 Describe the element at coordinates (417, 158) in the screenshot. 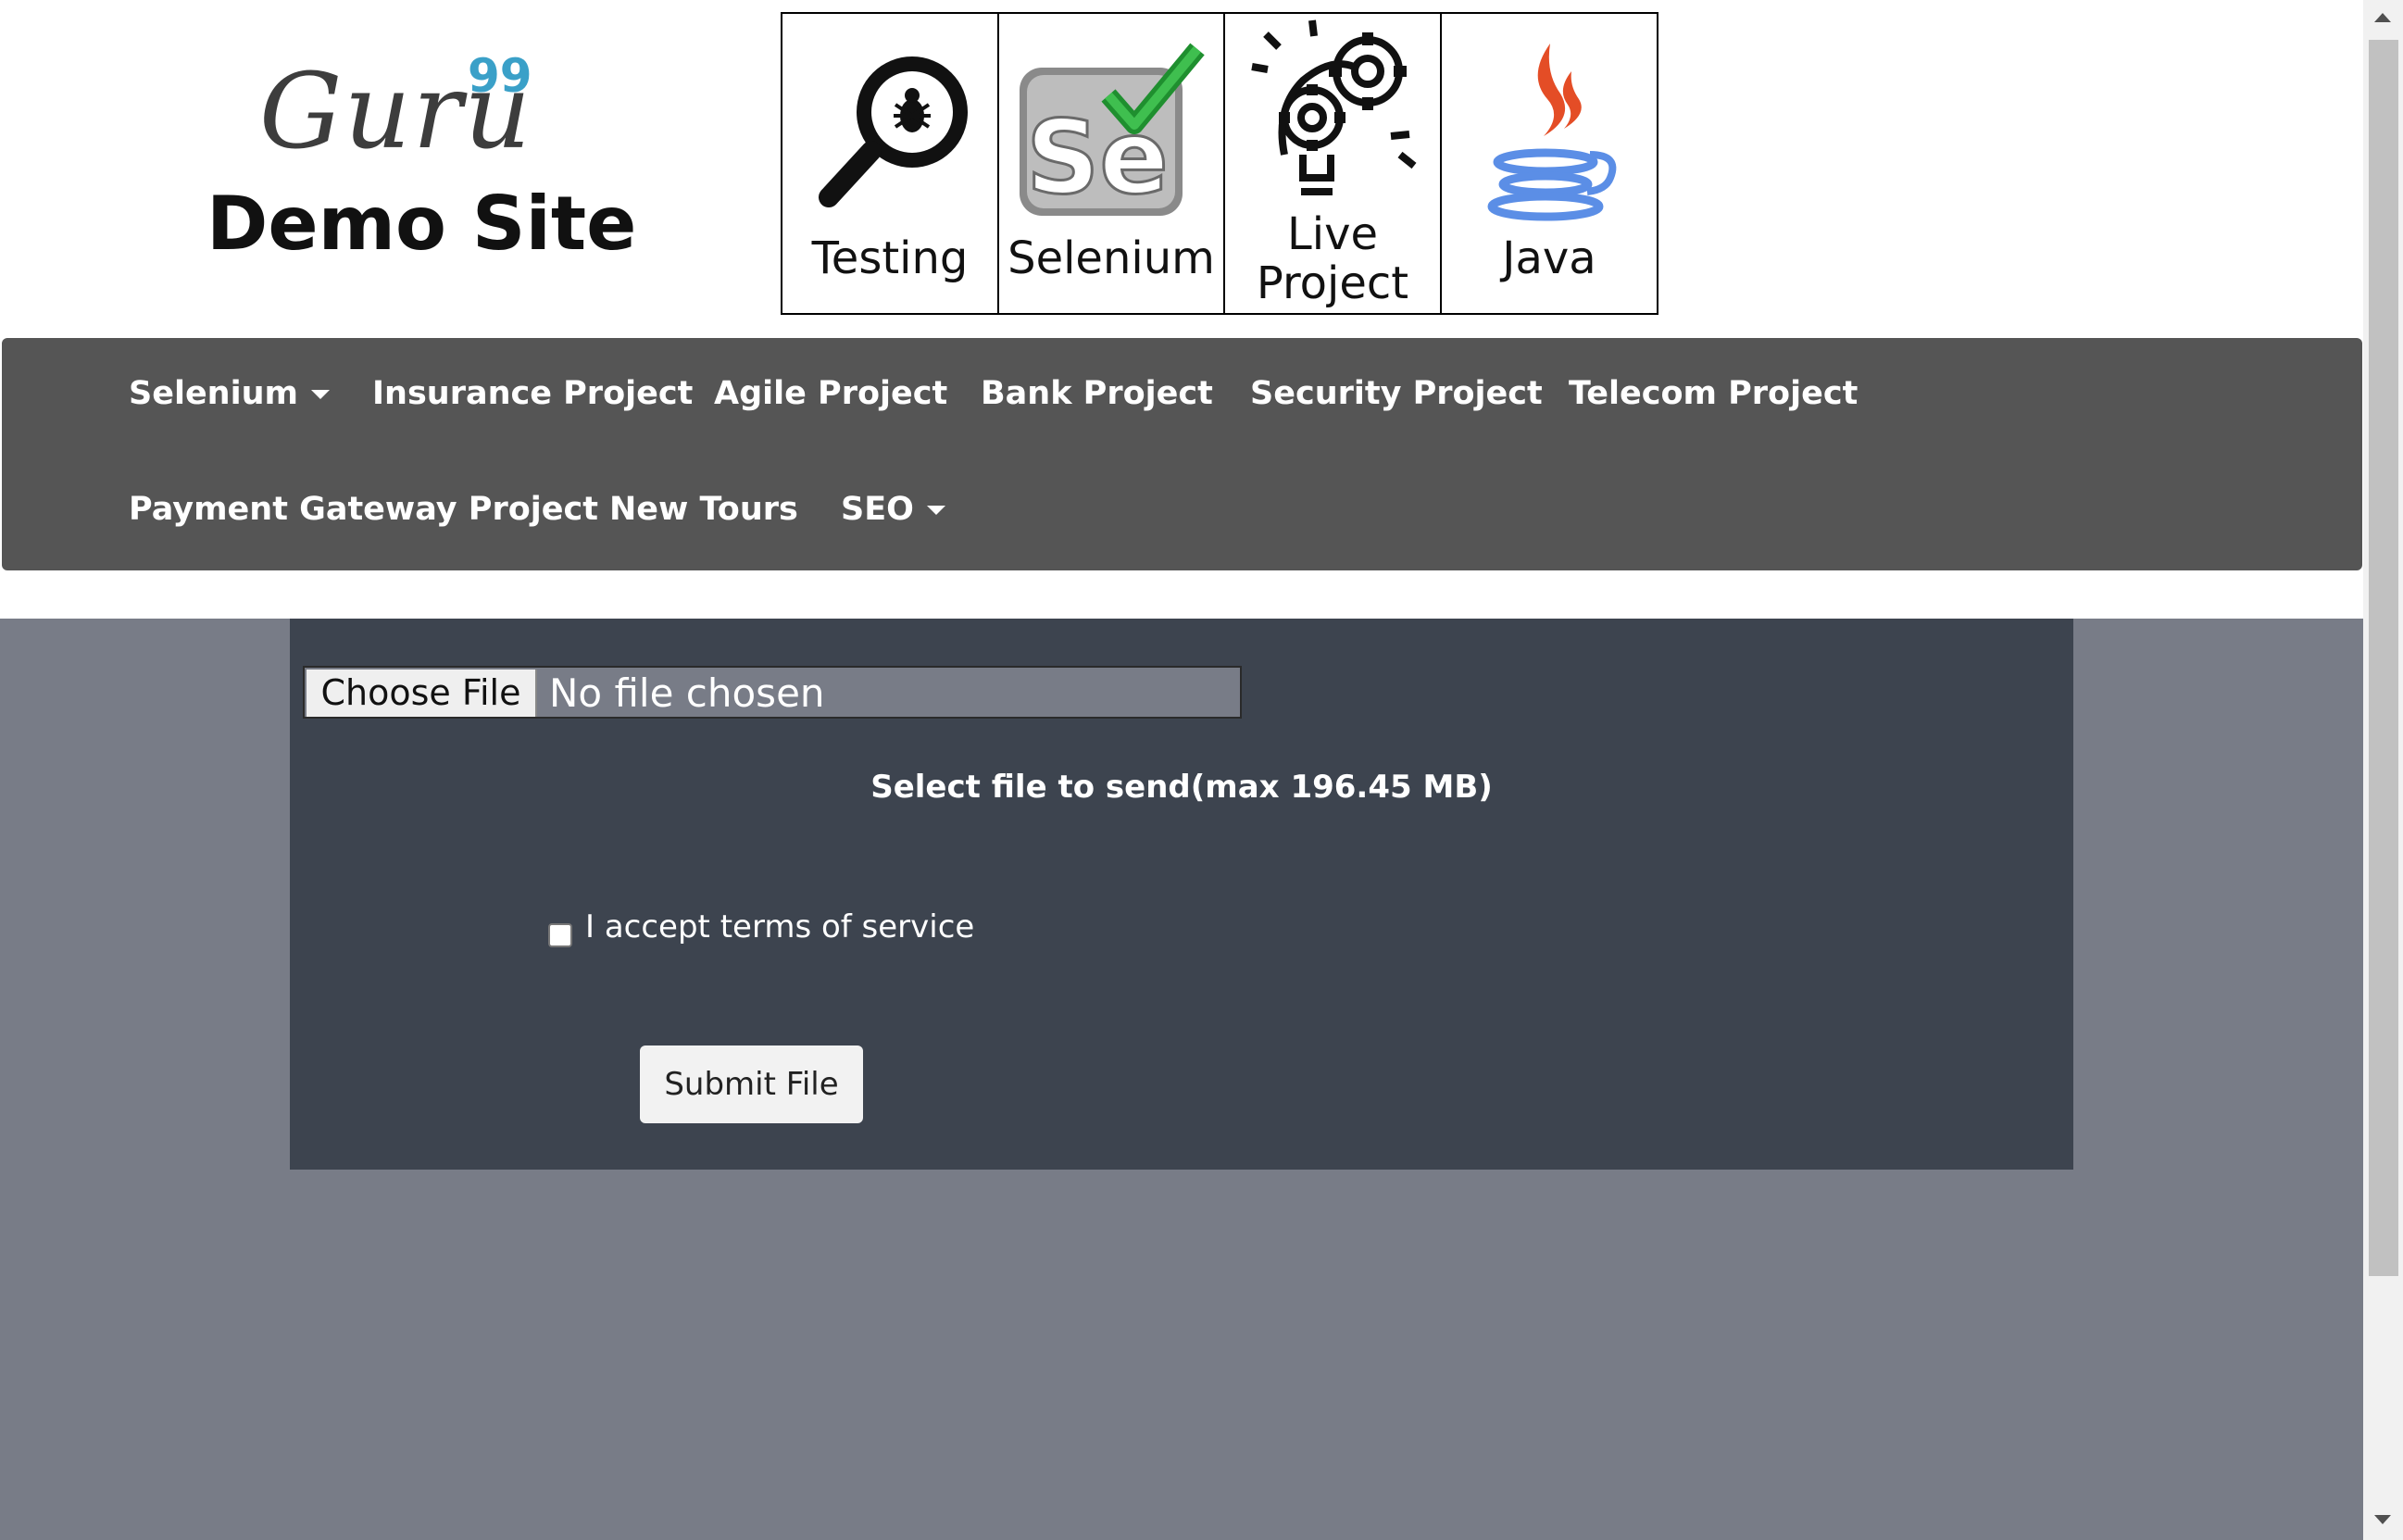

I see `site-logo: Guru 99 Demo Site` at that location.